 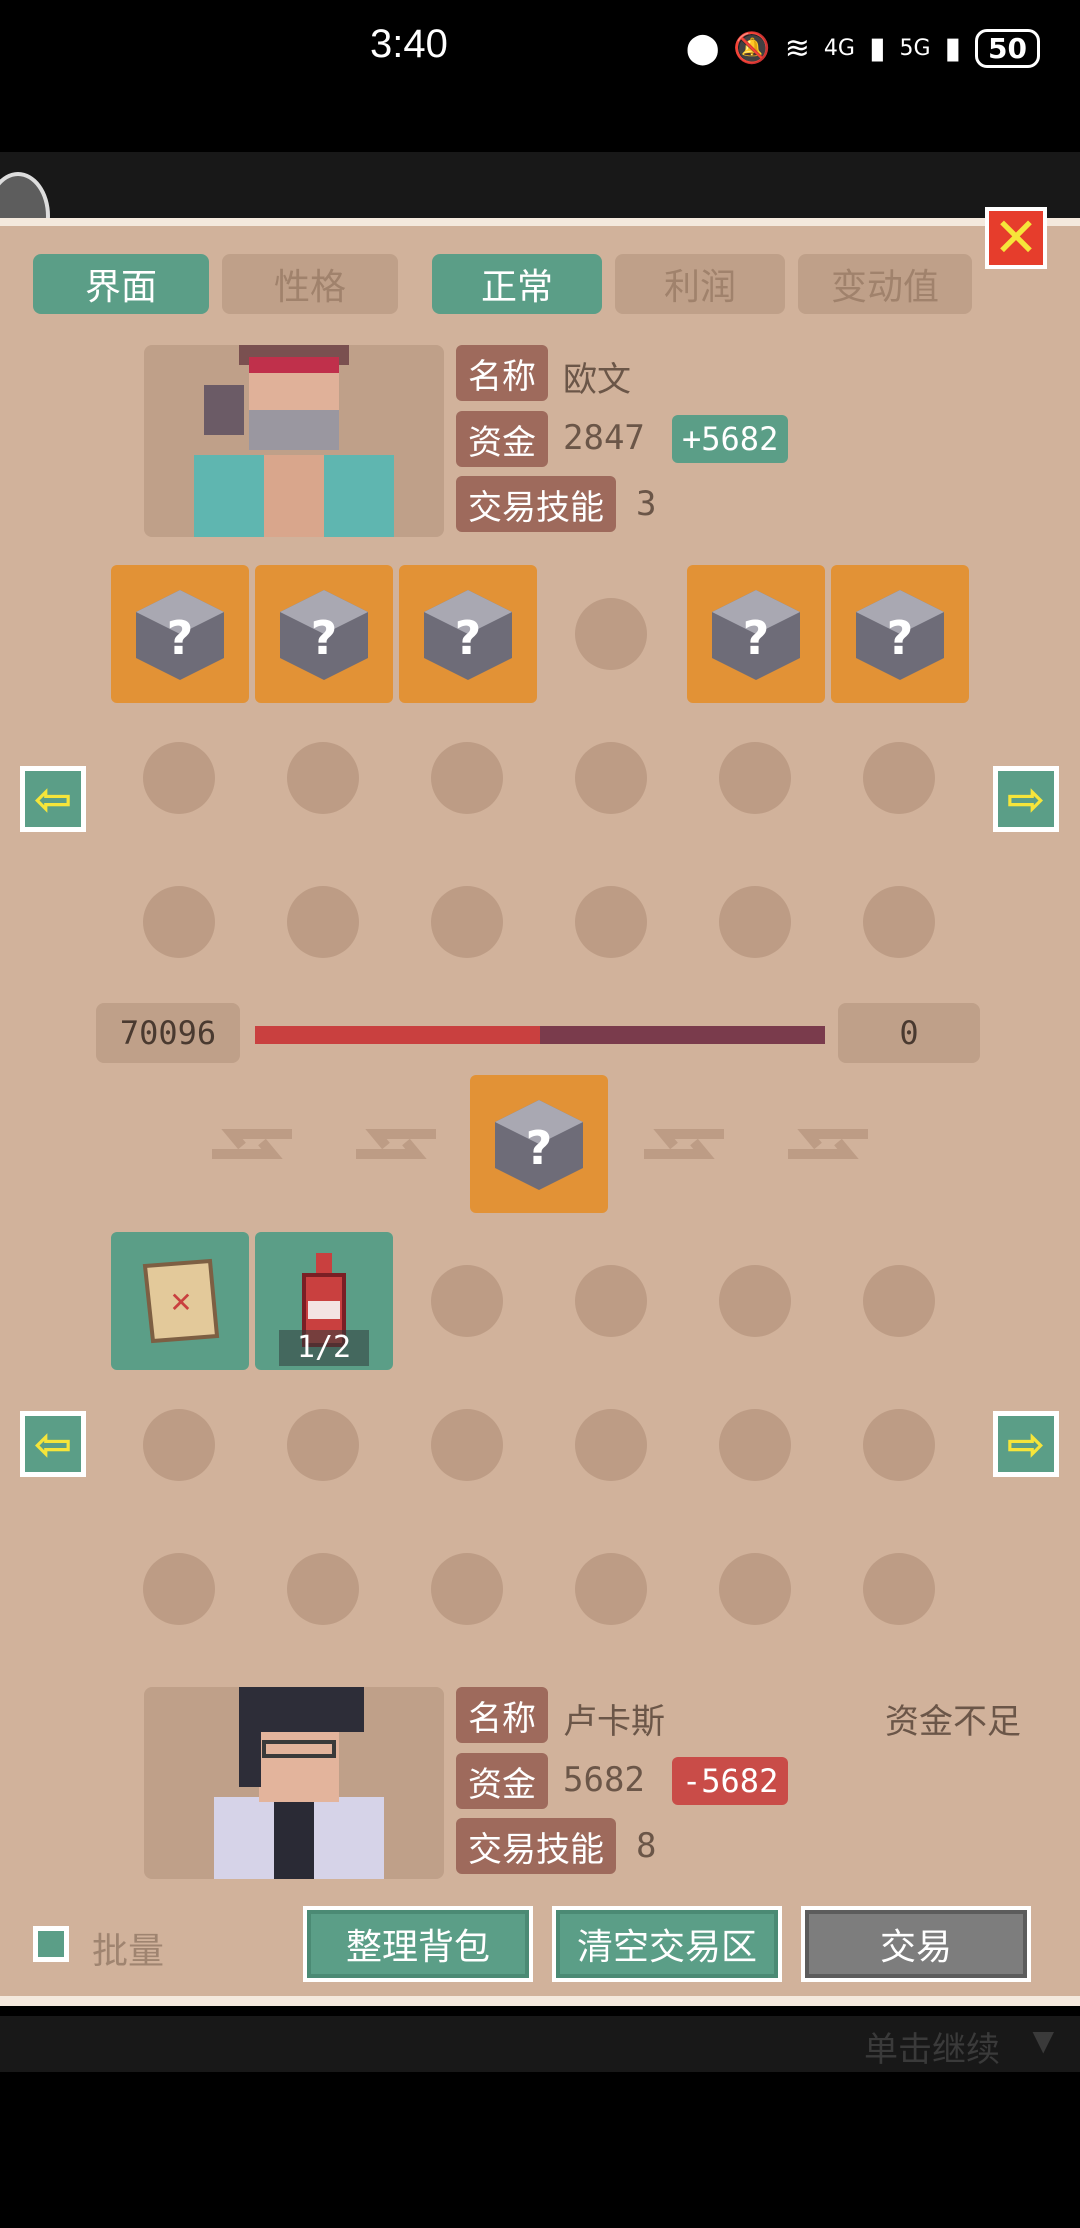 I want to click on insufficient-funds-warning: 资金不足, so click(x=953, y=1722).